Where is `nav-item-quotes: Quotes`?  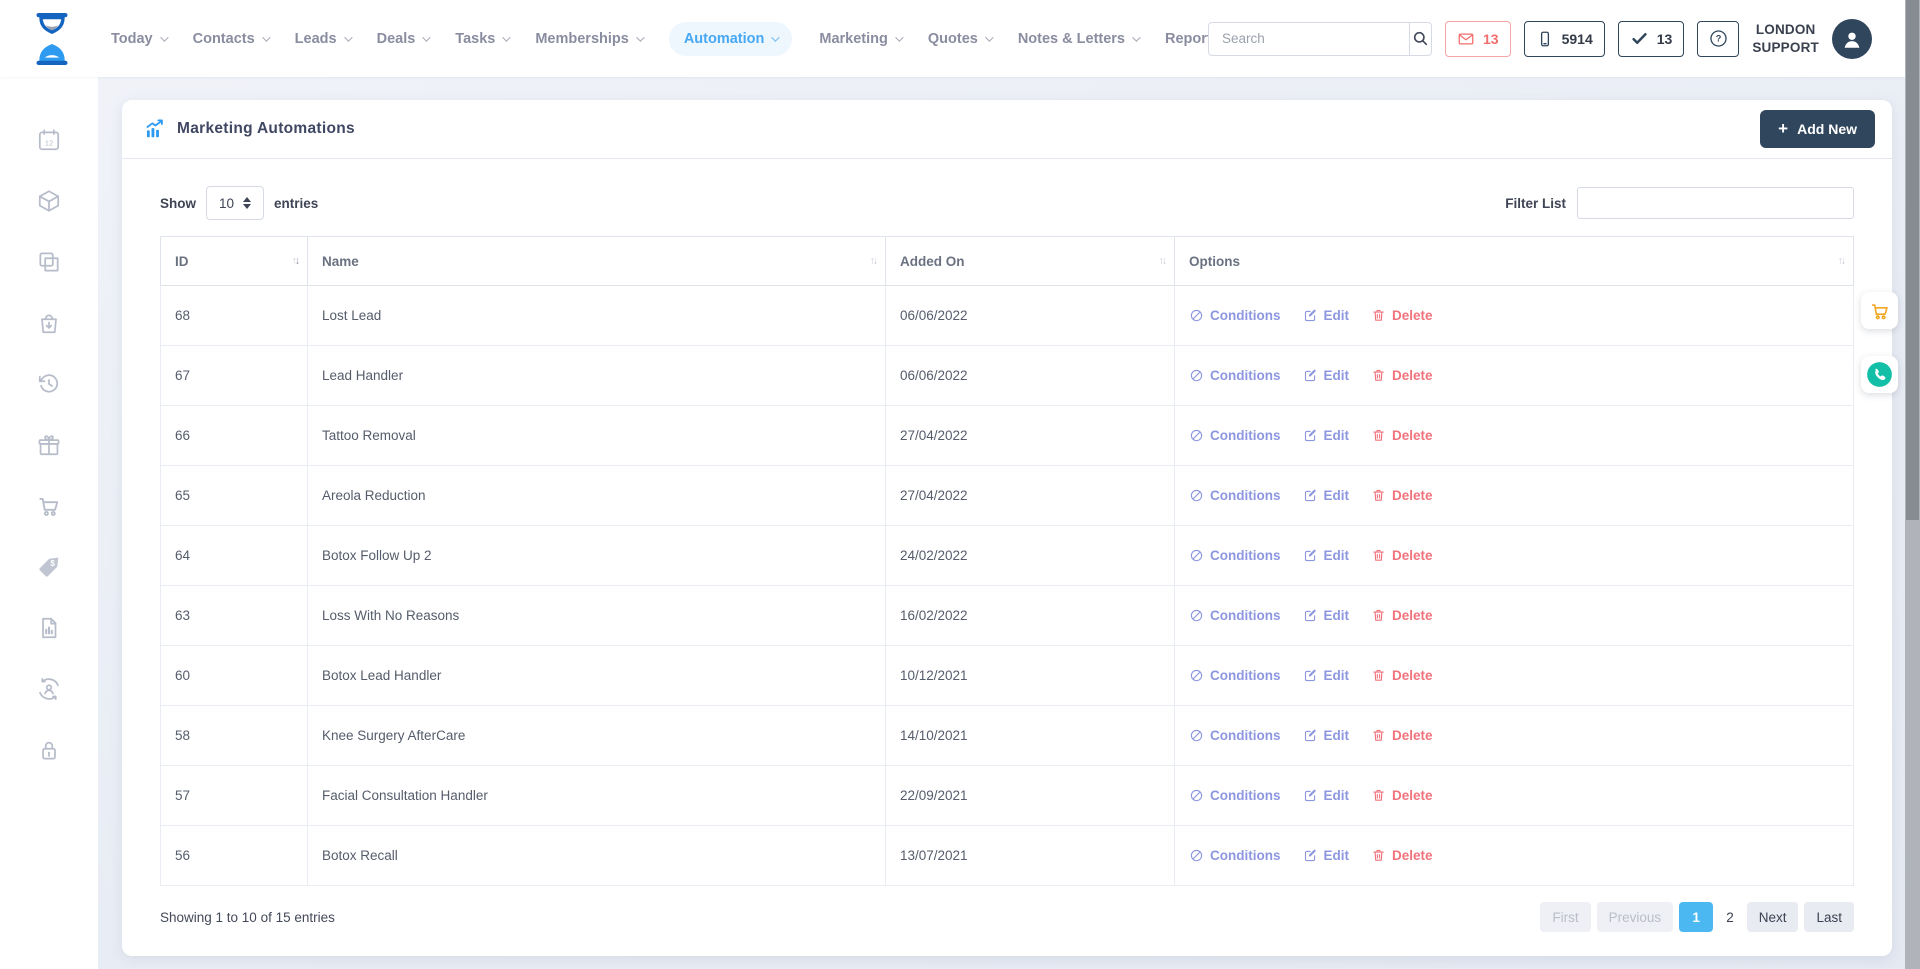
nav-item-quotes: Quotes is located at coordinates (961, 39).